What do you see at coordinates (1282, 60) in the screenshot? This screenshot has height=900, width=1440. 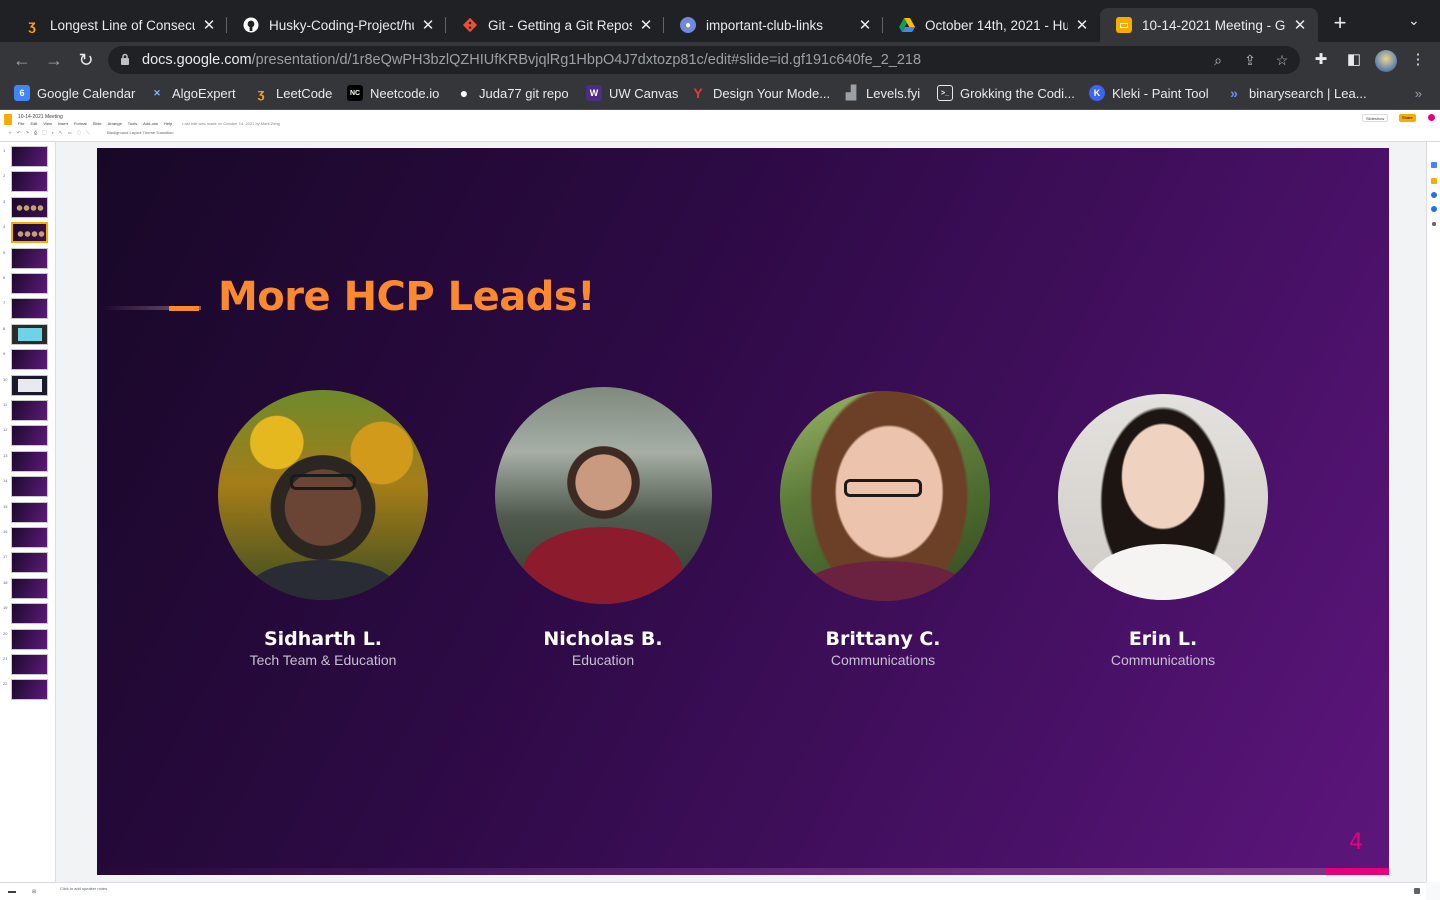 I see `bookmark-star-icon: ☆` at bounding box center [1282, 60].